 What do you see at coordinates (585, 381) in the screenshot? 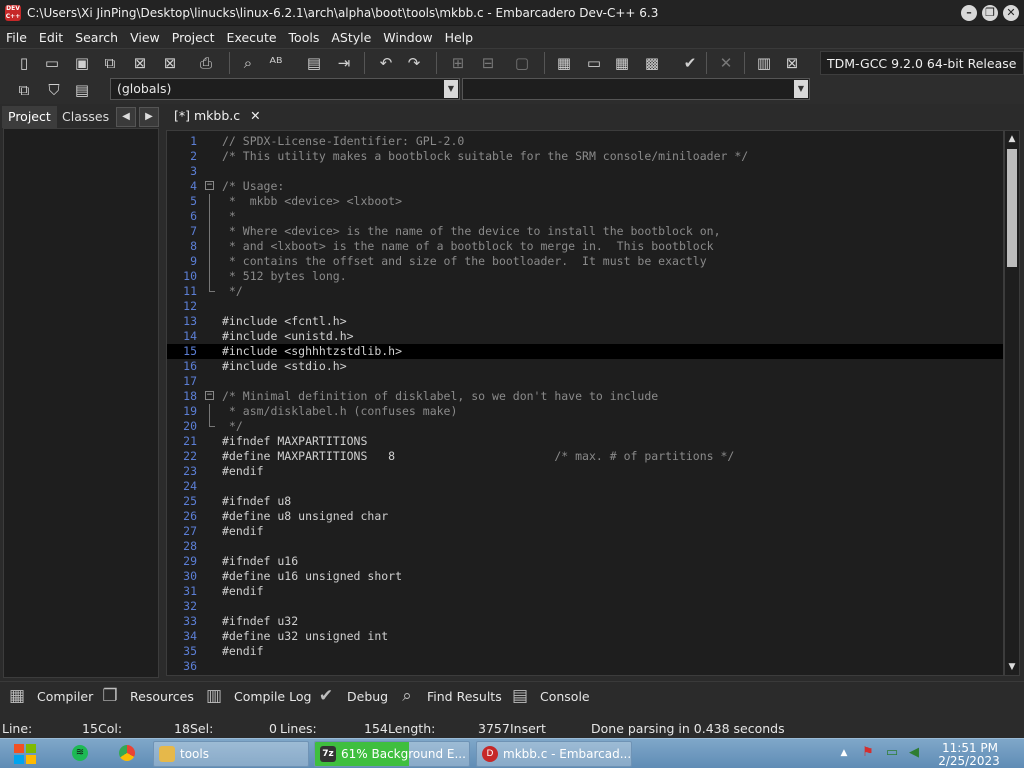
I see `code-line: 17` at bounding box center [585, 381].